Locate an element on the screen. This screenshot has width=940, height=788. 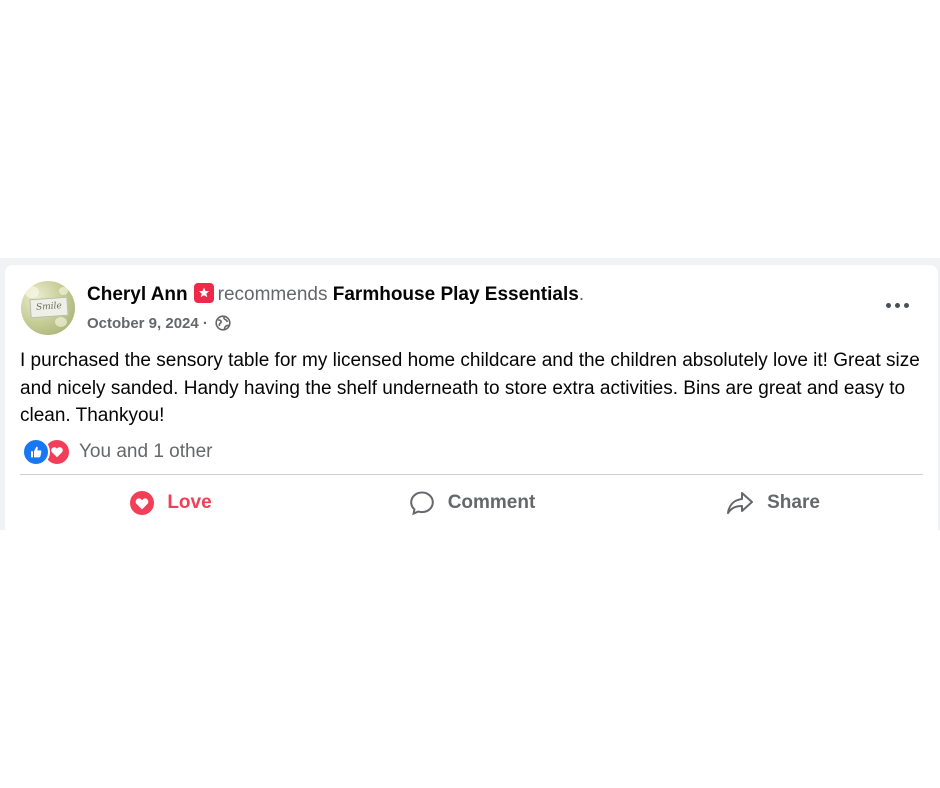
recommends-text: recommends is located at coordinates (272, 294).